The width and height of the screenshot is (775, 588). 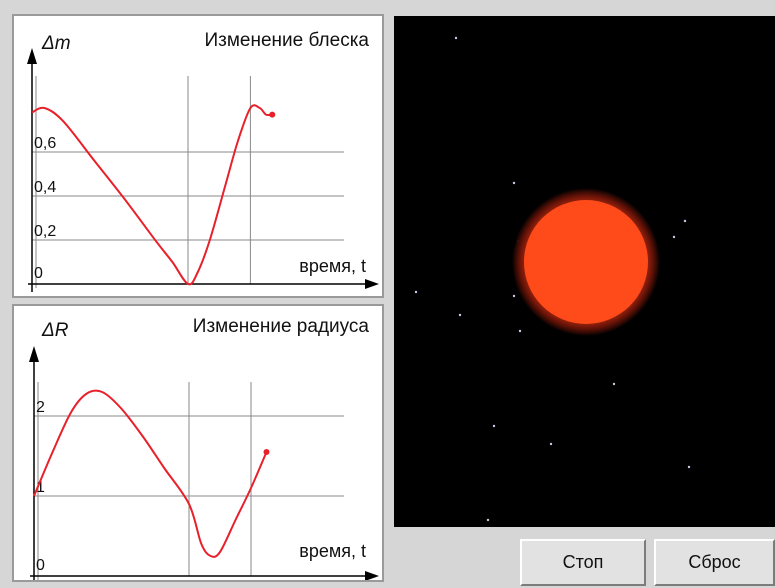 What do you see at coordinates (714, 562) in the screenshot?
I see `reset-button: Сброс` at bounding box center [714, 562].